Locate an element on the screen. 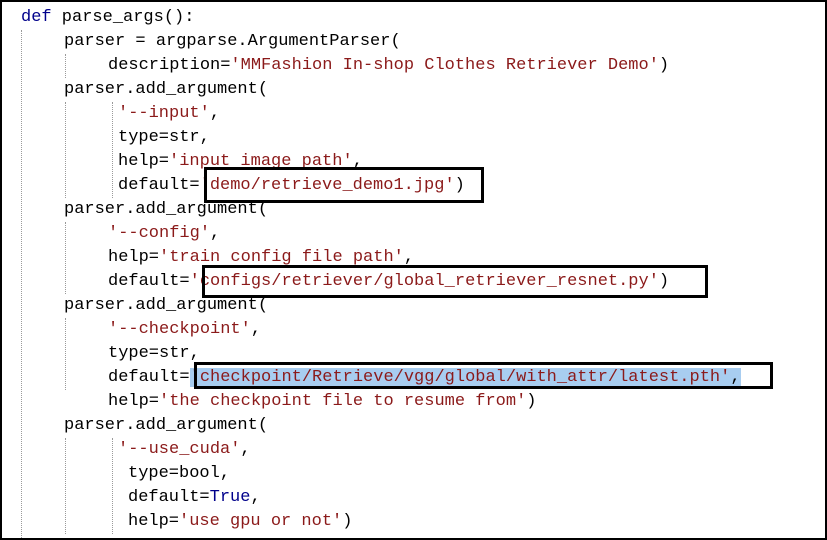  code-text: parser = argparse.ArgumentParser( is located at coordinates (232, 41).